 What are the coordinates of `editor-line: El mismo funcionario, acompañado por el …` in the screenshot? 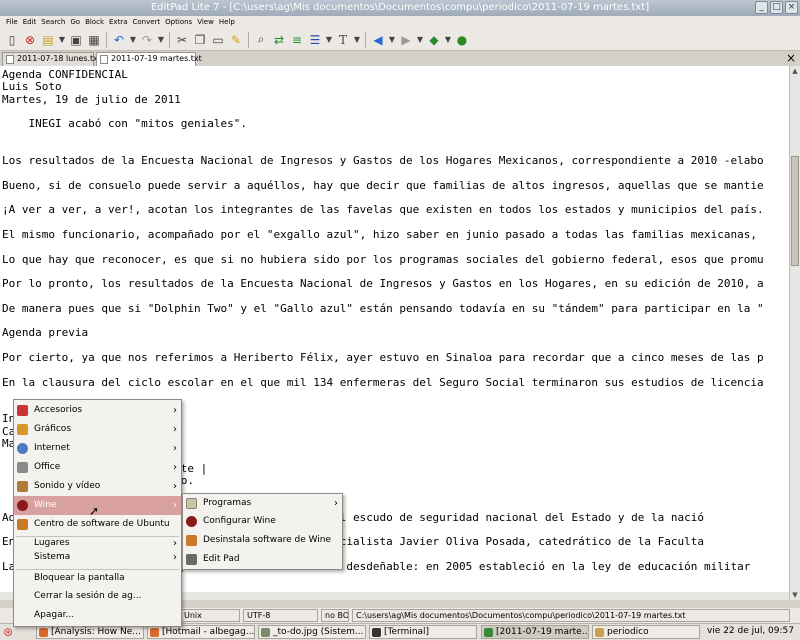 It's located at (383, 234).